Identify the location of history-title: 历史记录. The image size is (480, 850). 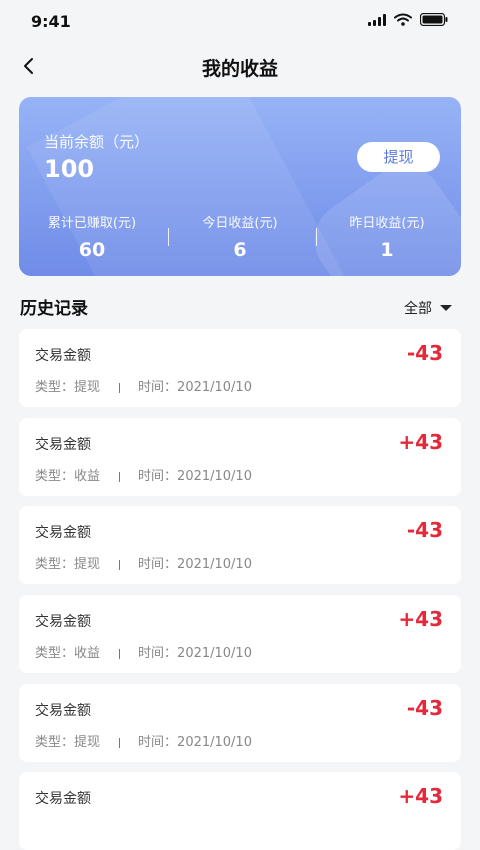
(54, 309).